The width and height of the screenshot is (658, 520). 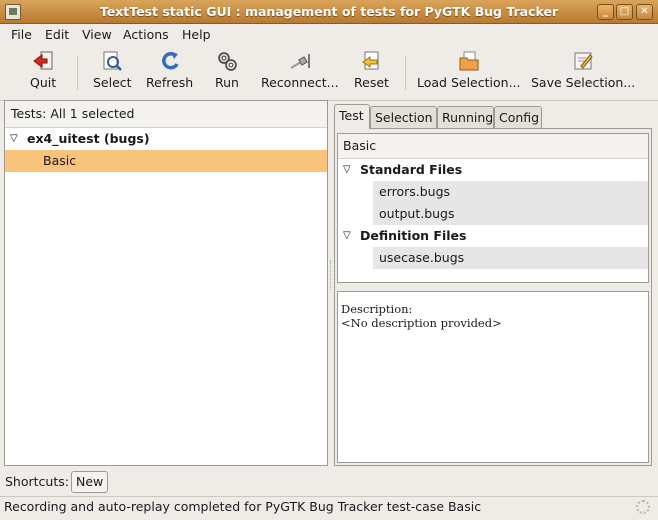 What do you see at coordinates (469, 61) in the screenshot?
I see `folder-open-icon` at bounding box center [469, 61].